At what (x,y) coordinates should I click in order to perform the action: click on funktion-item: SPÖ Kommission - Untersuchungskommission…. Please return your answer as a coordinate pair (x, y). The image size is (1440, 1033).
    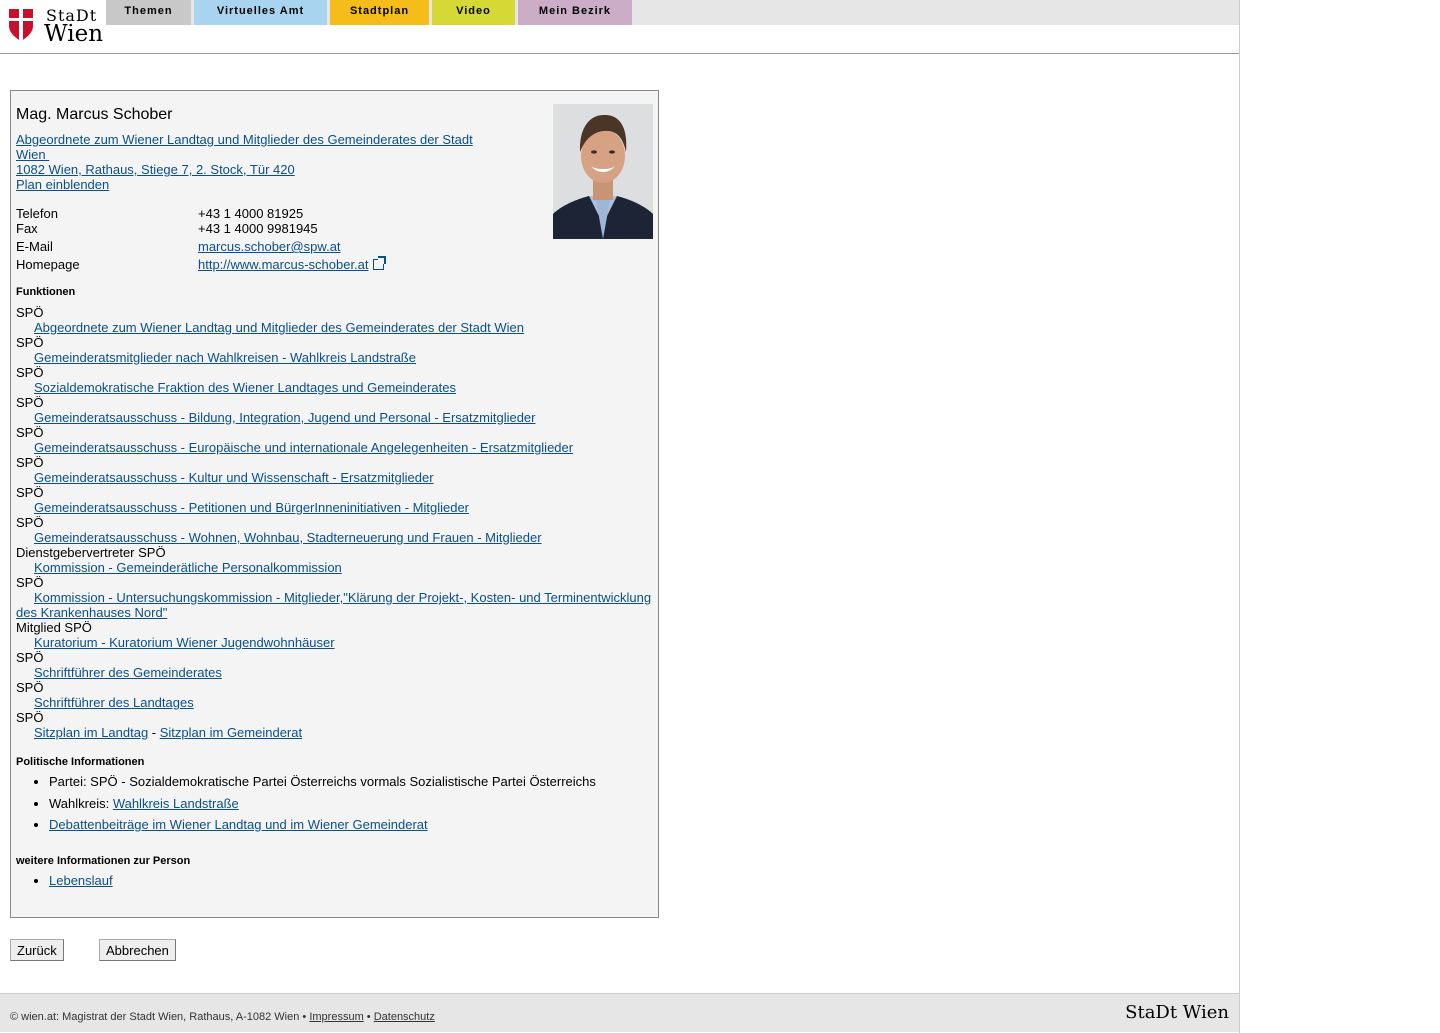
    Looking at the image, I should click on (336, 597).